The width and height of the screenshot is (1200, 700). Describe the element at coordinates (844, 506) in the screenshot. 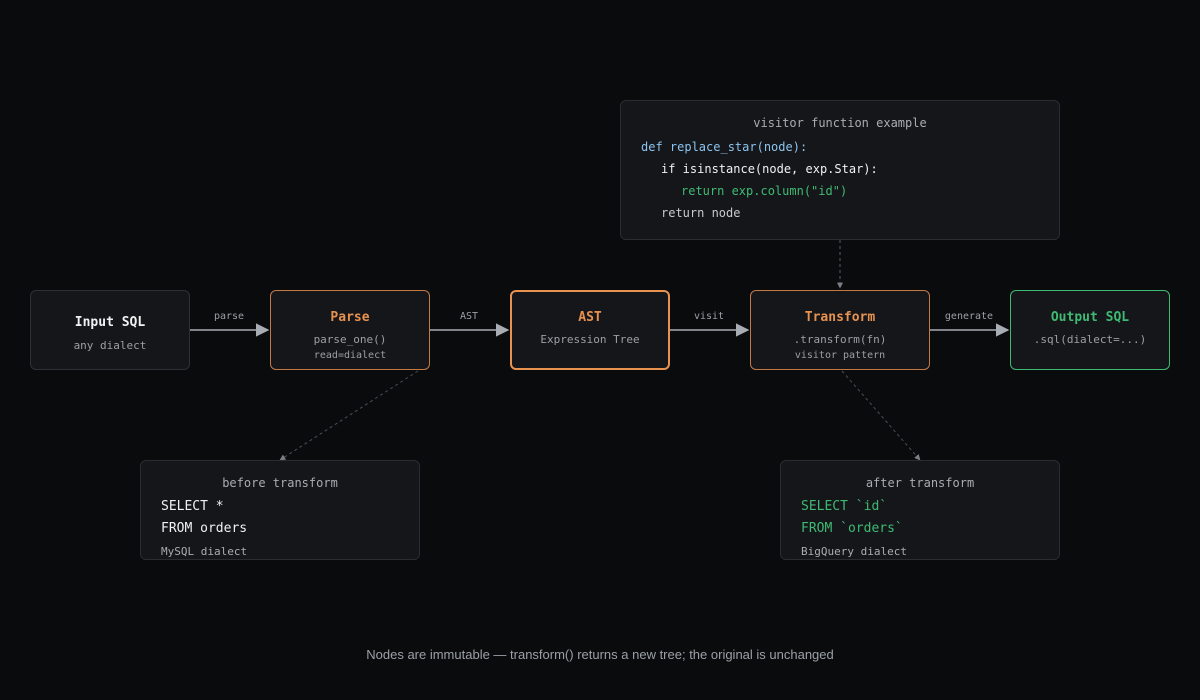

I see `after-sql-line-1: SELECT `id`` at that location.